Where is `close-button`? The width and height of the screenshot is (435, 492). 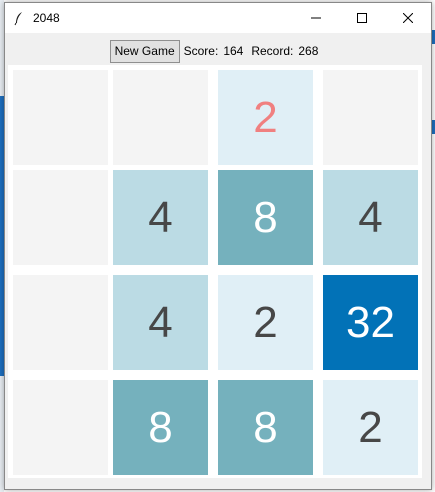 close-button is located at coordinates (408, 18).